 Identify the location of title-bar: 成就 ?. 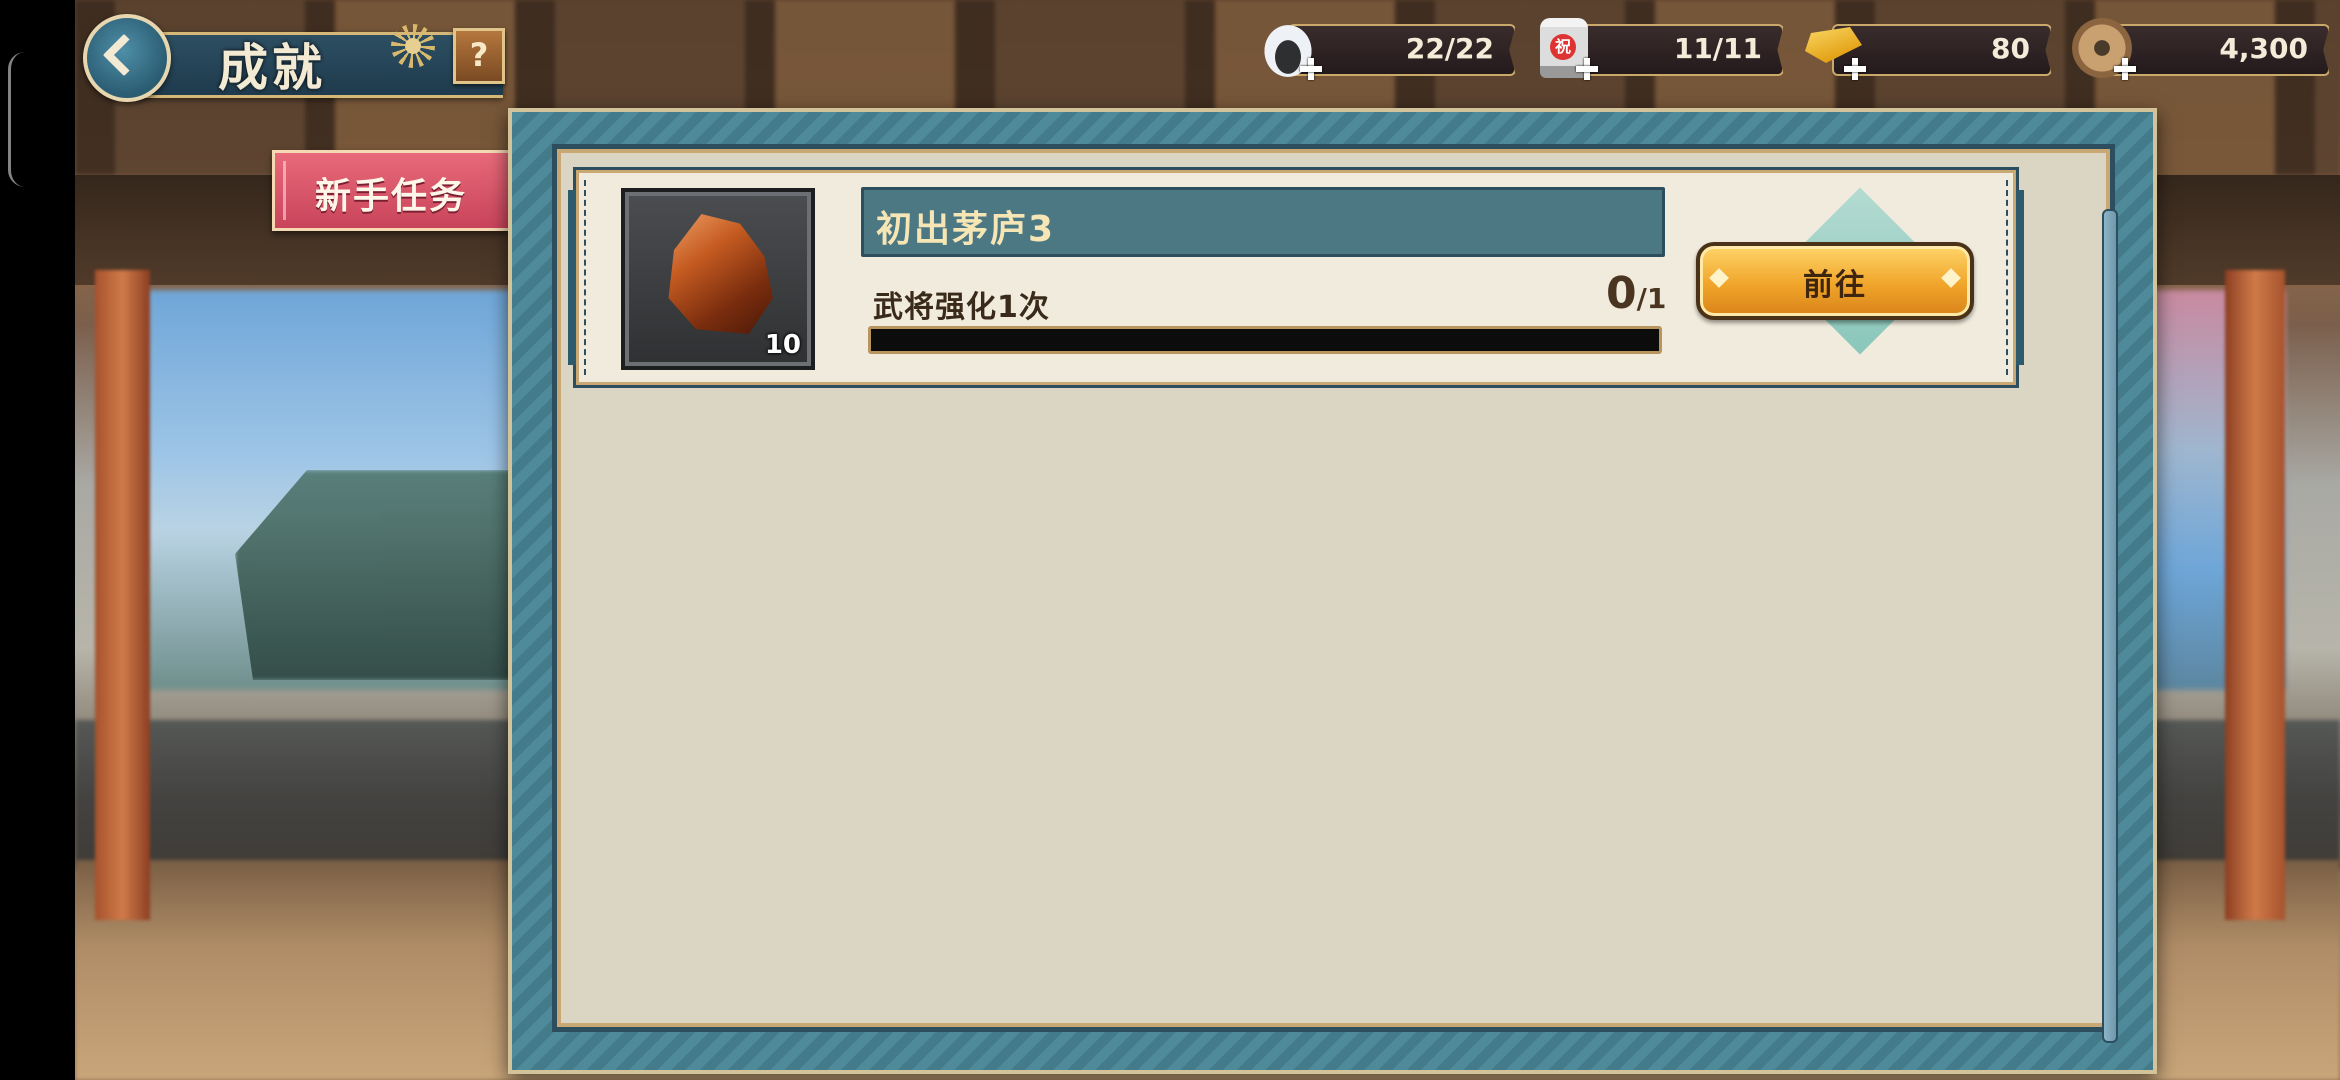
(294, 58).